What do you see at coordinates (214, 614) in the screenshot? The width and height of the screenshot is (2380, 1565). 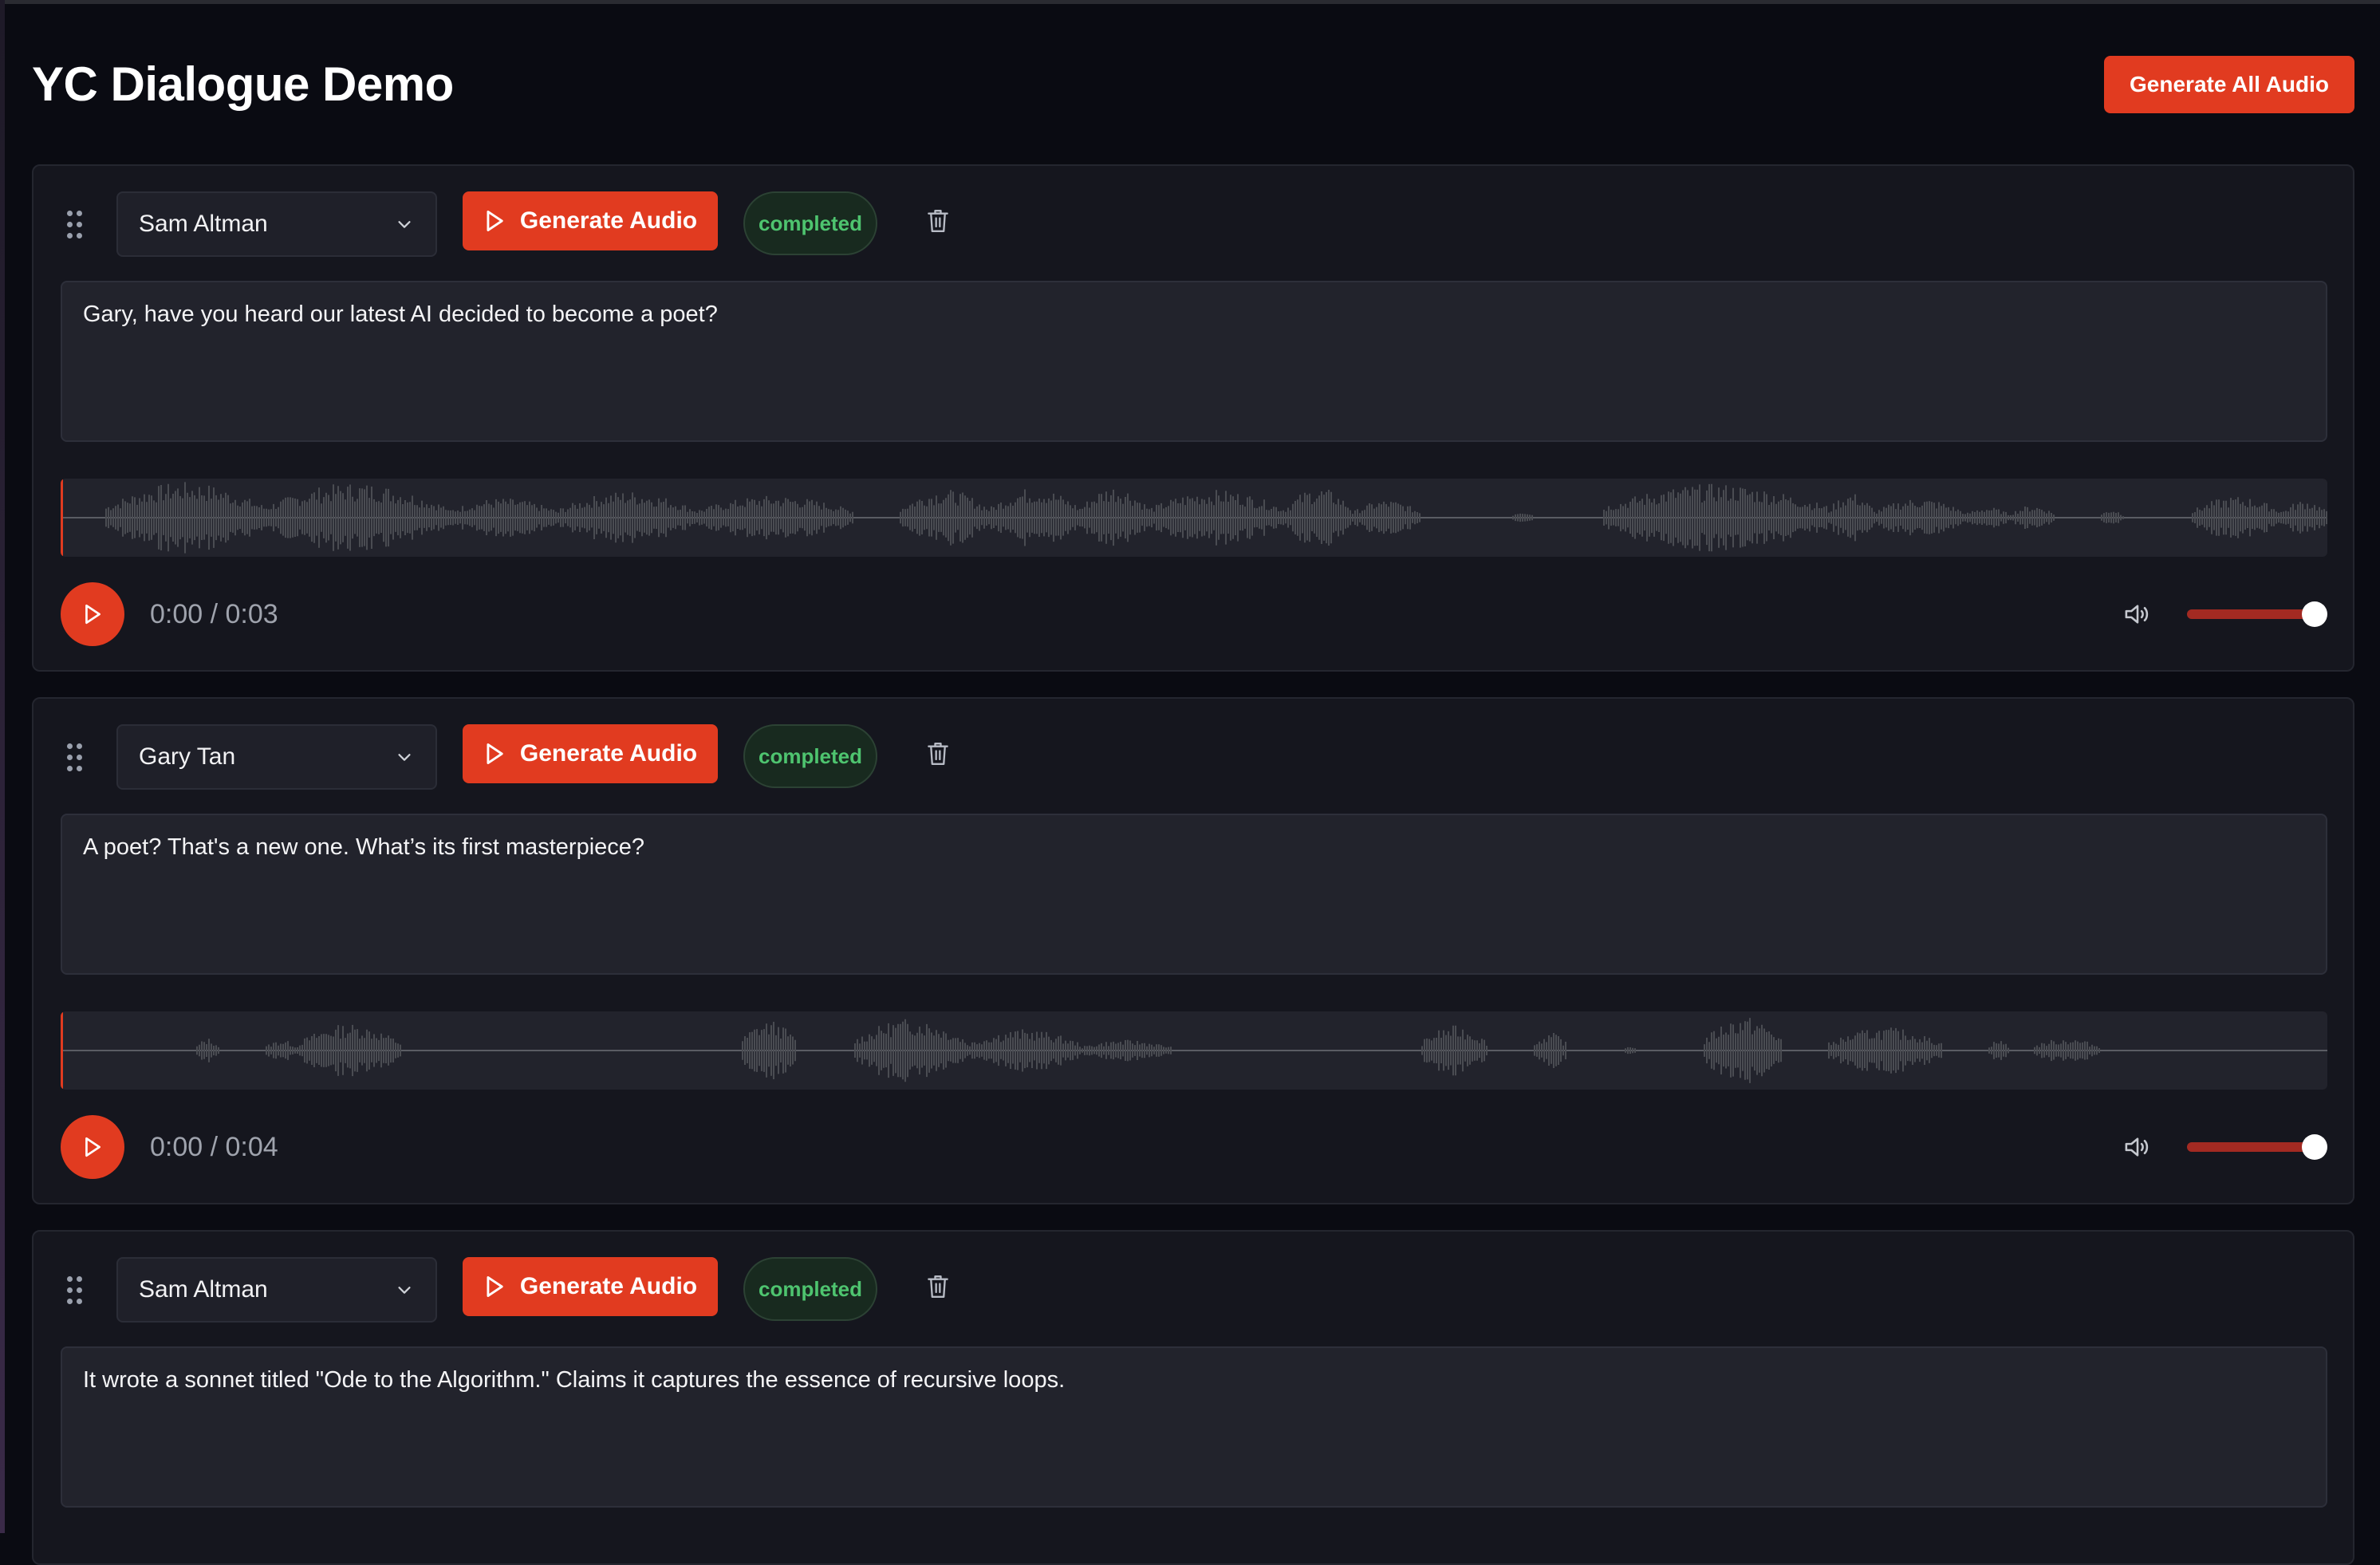 I see `time-display: 0:00 / 0:03` at bounding box center [214, 614].